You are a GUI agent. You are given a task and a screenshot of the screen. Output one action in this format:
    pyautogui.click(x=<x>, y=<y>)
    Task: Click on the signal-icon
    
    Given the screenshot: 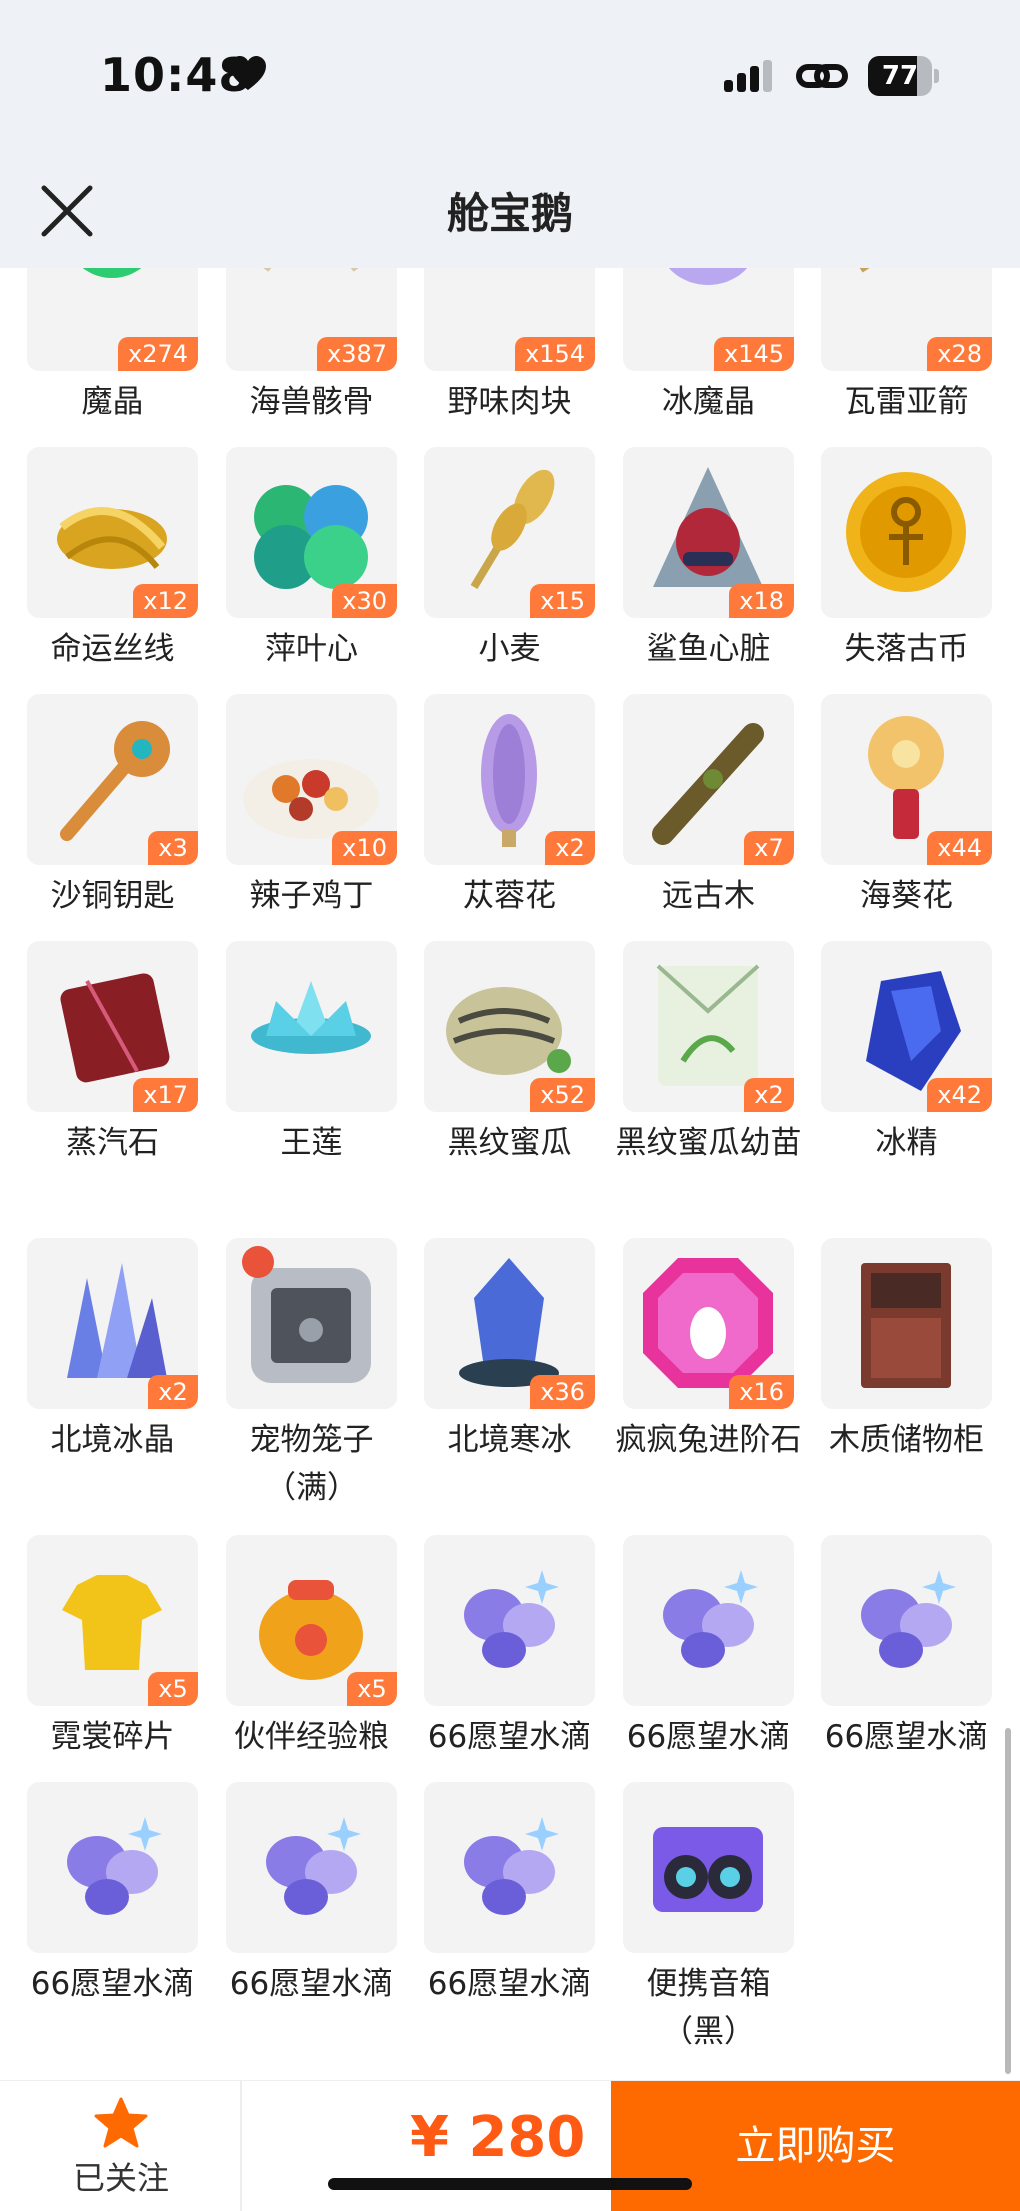 What is the action you would take?
    pyautogui.click(x=748, y=76)
    